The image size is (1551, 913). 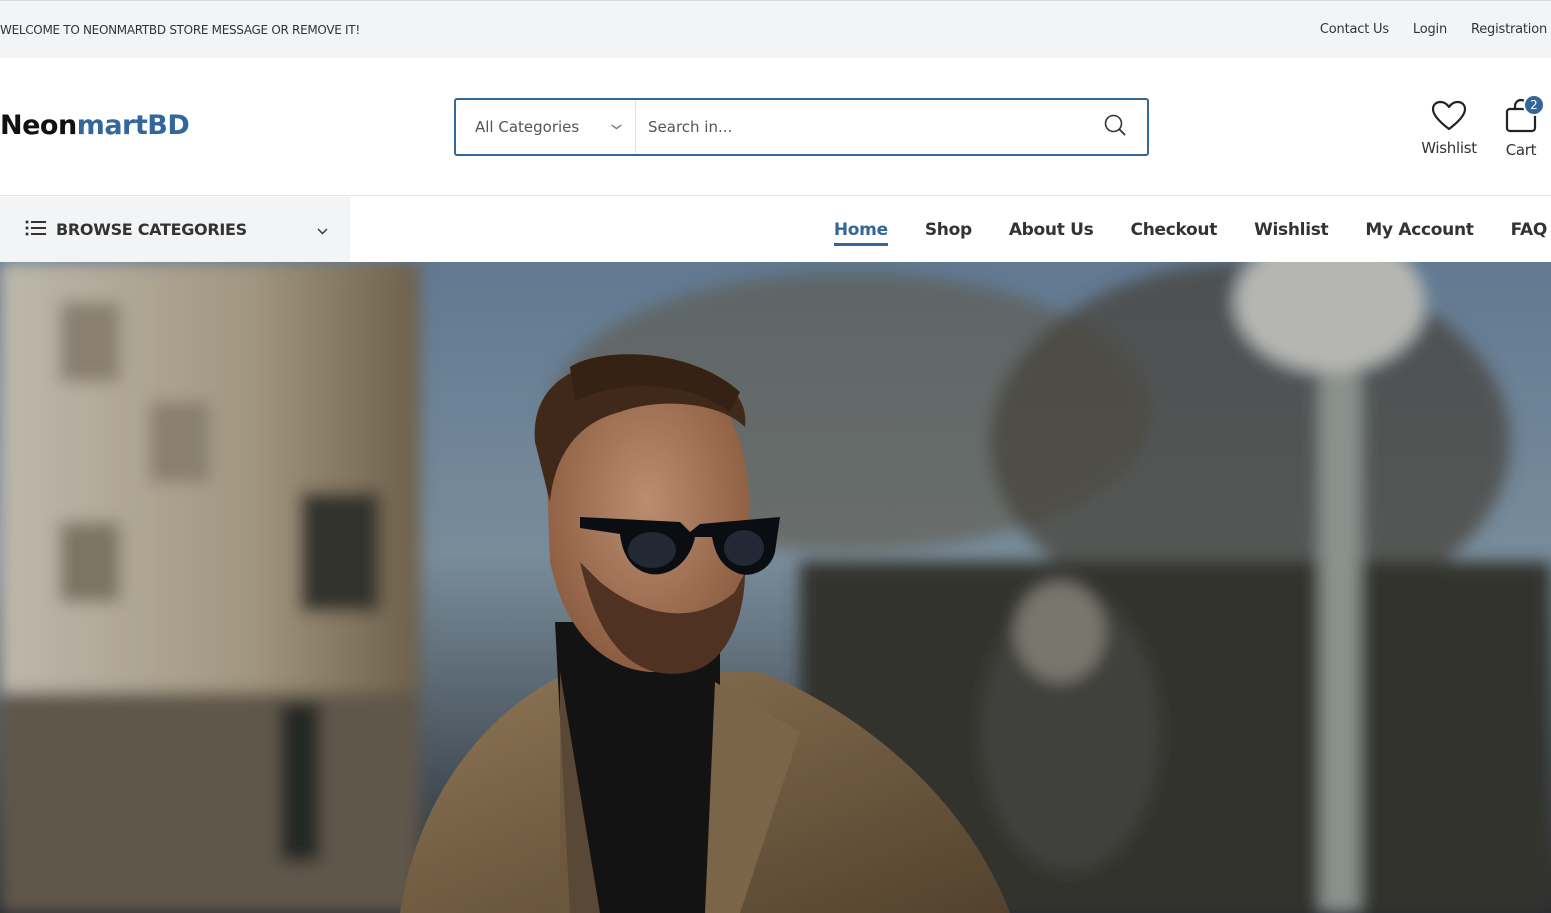 I want to click on category-select: All Categories, so click(x=546, y=127).